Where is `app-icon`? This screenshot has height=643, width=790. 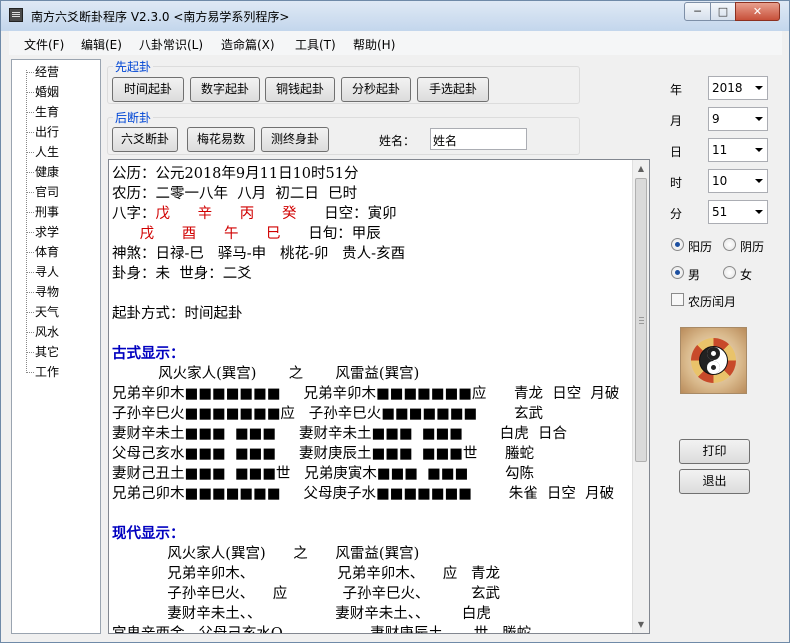 app-icon is located at coordinates (16, 15).